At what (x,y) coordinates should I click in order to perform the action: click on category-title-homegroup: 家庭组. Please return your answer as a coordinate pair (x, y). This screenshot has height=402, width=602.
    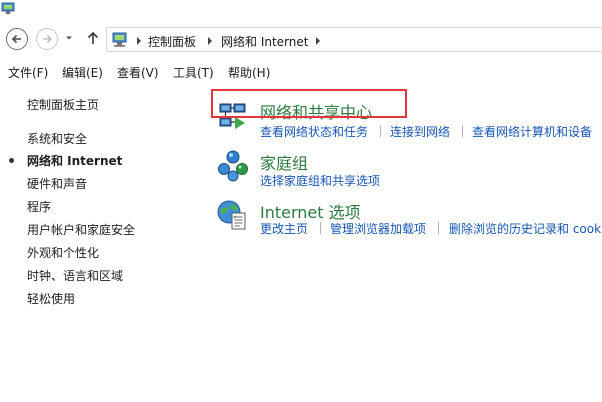
    Looking at the image, I should click on (284, 162).